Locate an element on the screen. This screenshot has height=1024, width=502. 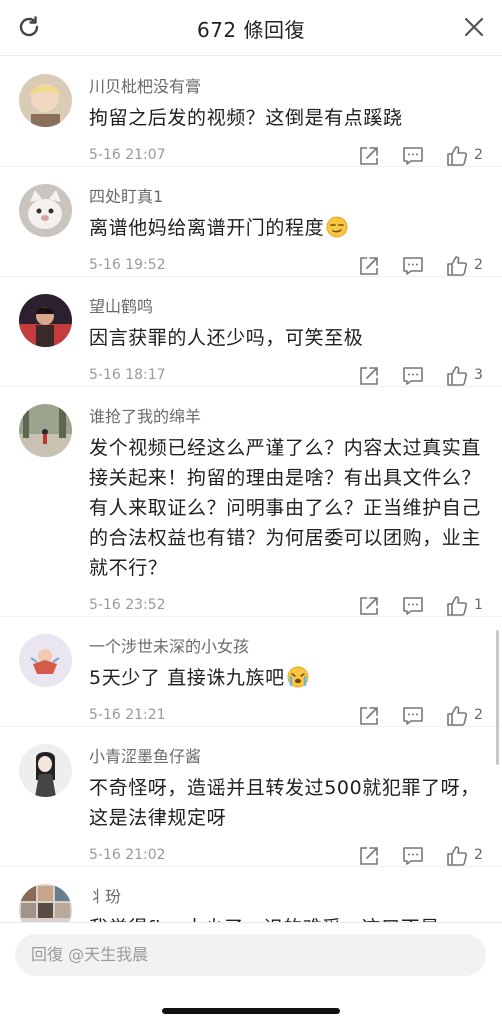
comment-item: 丬玢 我觉得five太少了，识的难受，这口不是 is located at coordinates (251, 895).